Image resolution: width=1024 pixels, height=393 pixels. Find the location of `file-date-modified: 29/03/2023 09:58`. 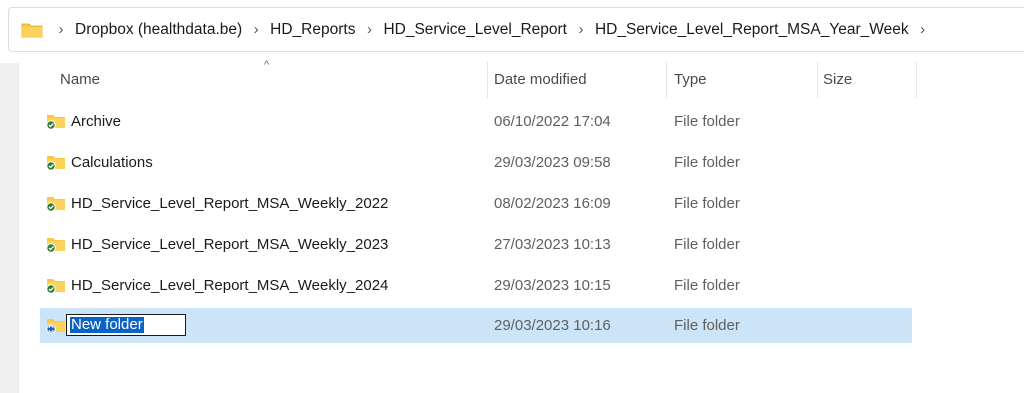

file-date-modified: 29/03/2023 09:58 is located at coordinates (552, 162).